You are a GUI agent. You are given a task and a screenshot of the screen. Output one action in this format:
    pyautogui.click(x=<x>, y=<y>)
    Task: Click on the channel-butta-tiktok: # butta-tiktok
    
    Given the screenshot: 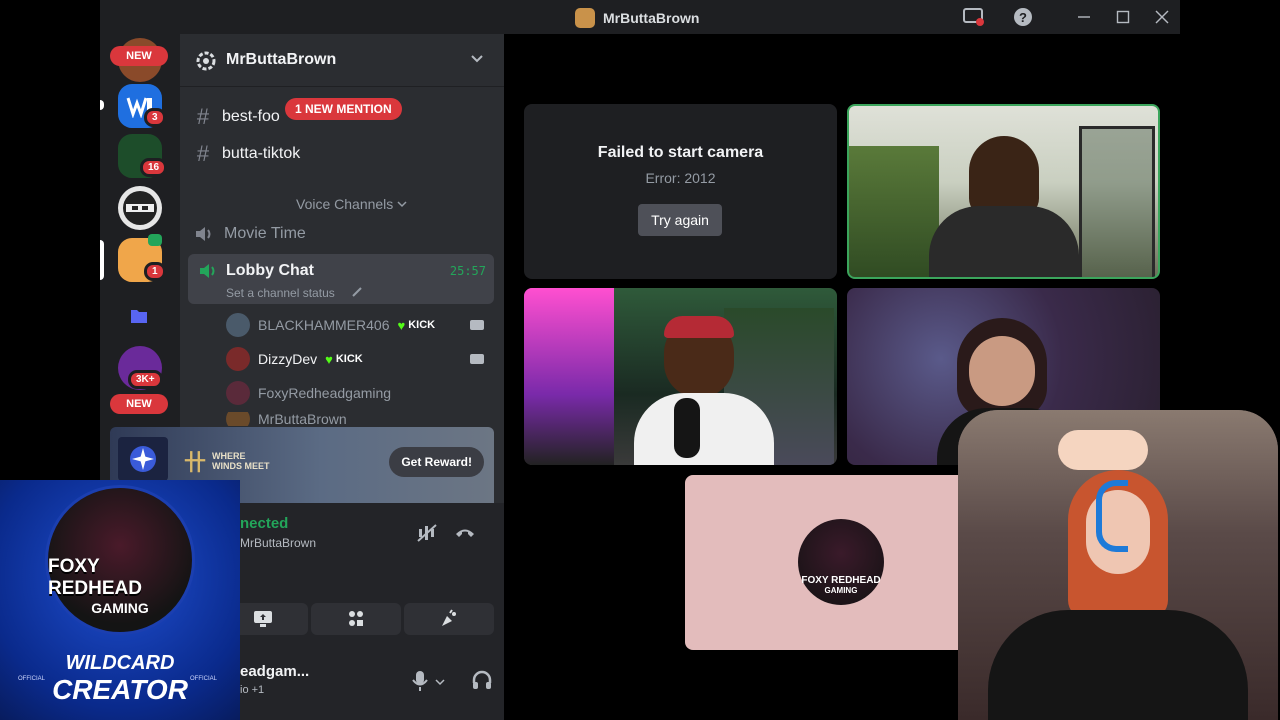 What is the action you would take?
    pyautogui.click(x=344, y=154)
    